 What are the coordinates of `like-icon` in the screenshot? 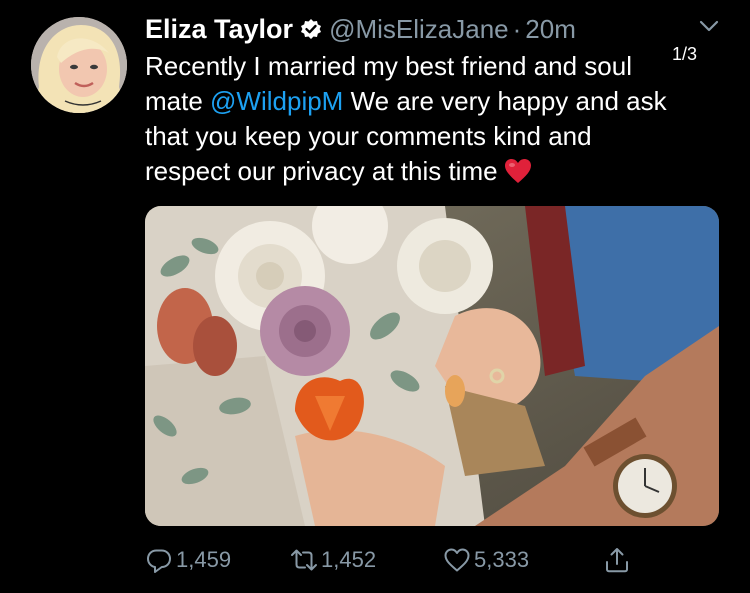 It's located at (457, 560).